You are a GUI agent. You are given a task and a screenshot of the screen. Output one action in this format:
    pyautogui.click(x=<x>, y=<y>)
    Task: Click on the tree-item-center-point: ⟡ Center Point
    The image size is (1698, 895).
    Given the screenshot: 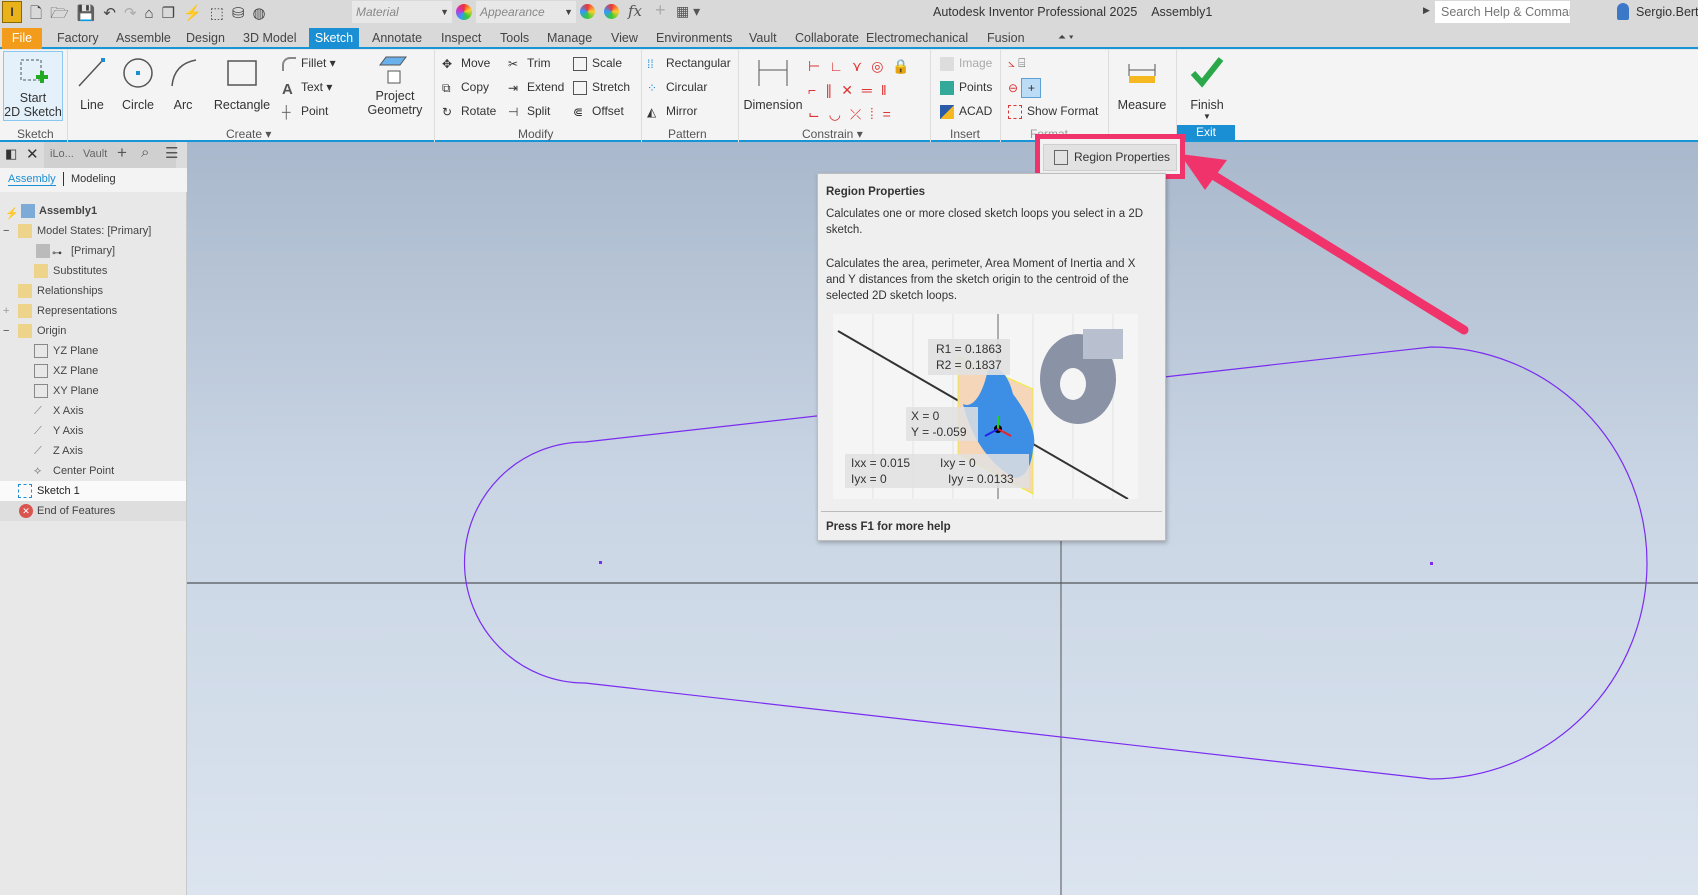 What is the action you would take?
    pyautogui.click(x=93, y=471)
    